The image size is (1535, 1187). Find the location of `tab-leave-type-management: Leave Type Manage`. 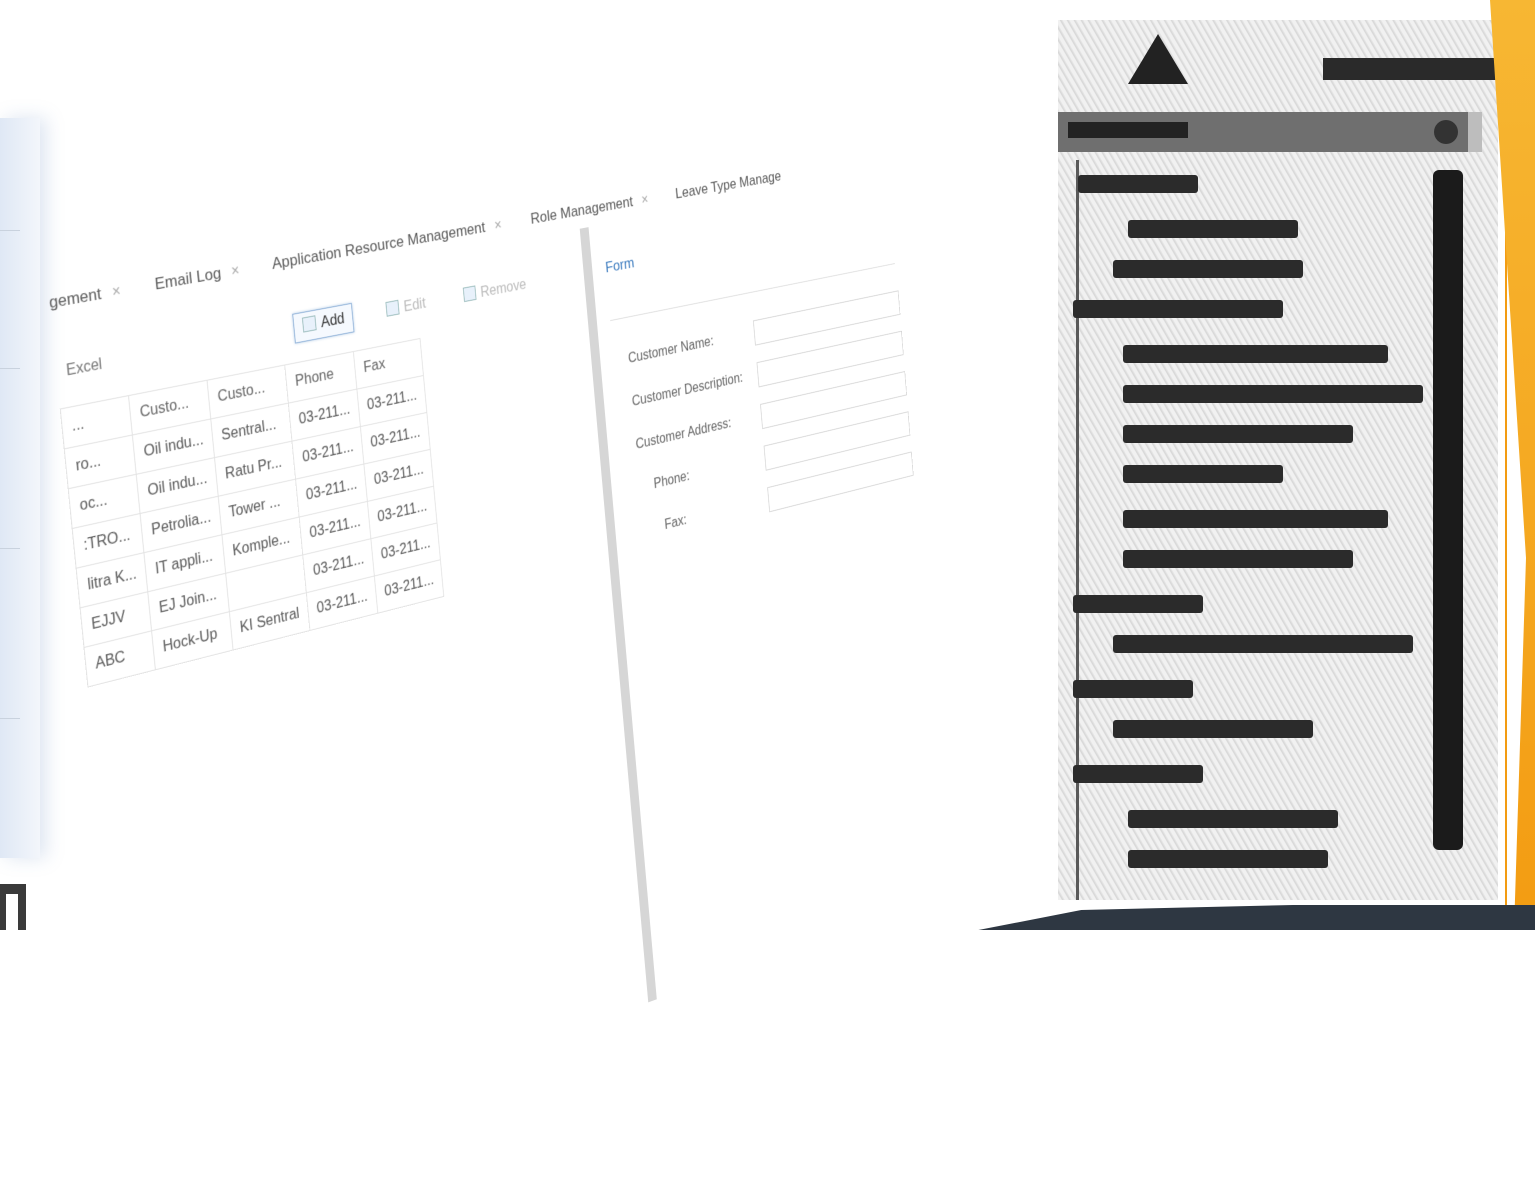

tab-leave-type-management: Leave Type Manage is located at coordinates (728, 185).